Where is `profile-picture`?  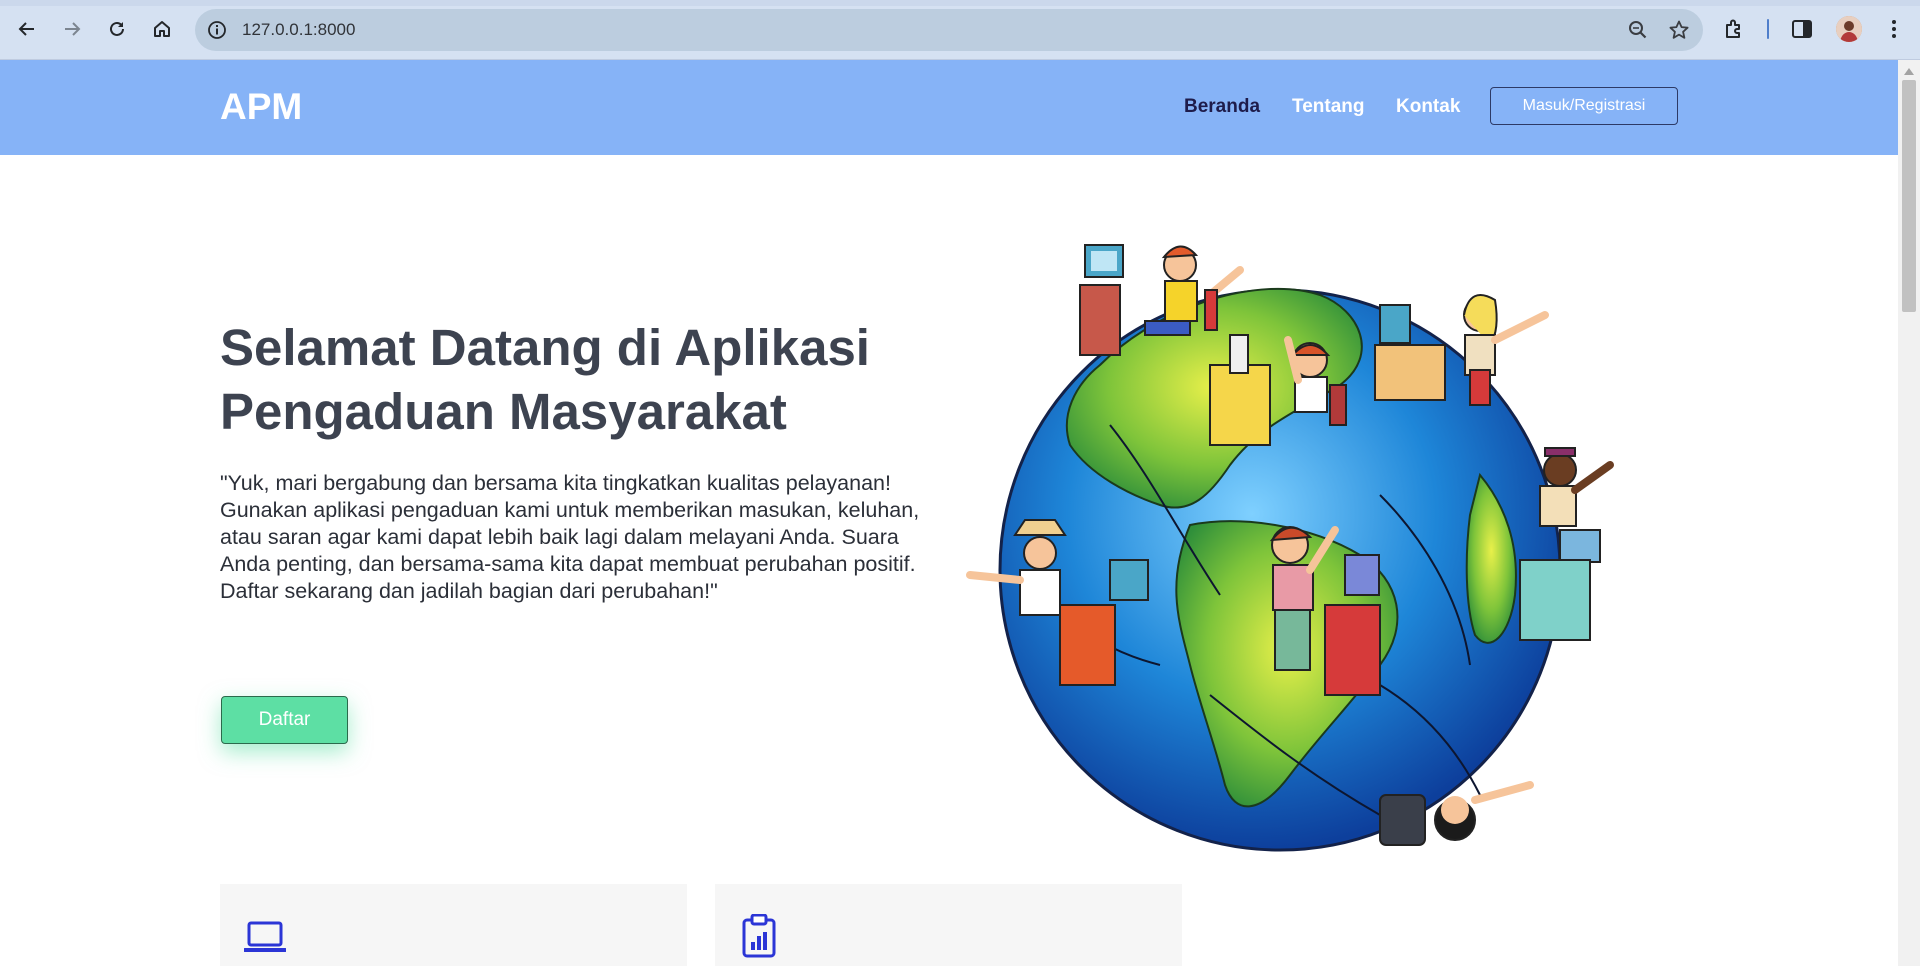
profile-picture is located at coordinates (1849, 29).